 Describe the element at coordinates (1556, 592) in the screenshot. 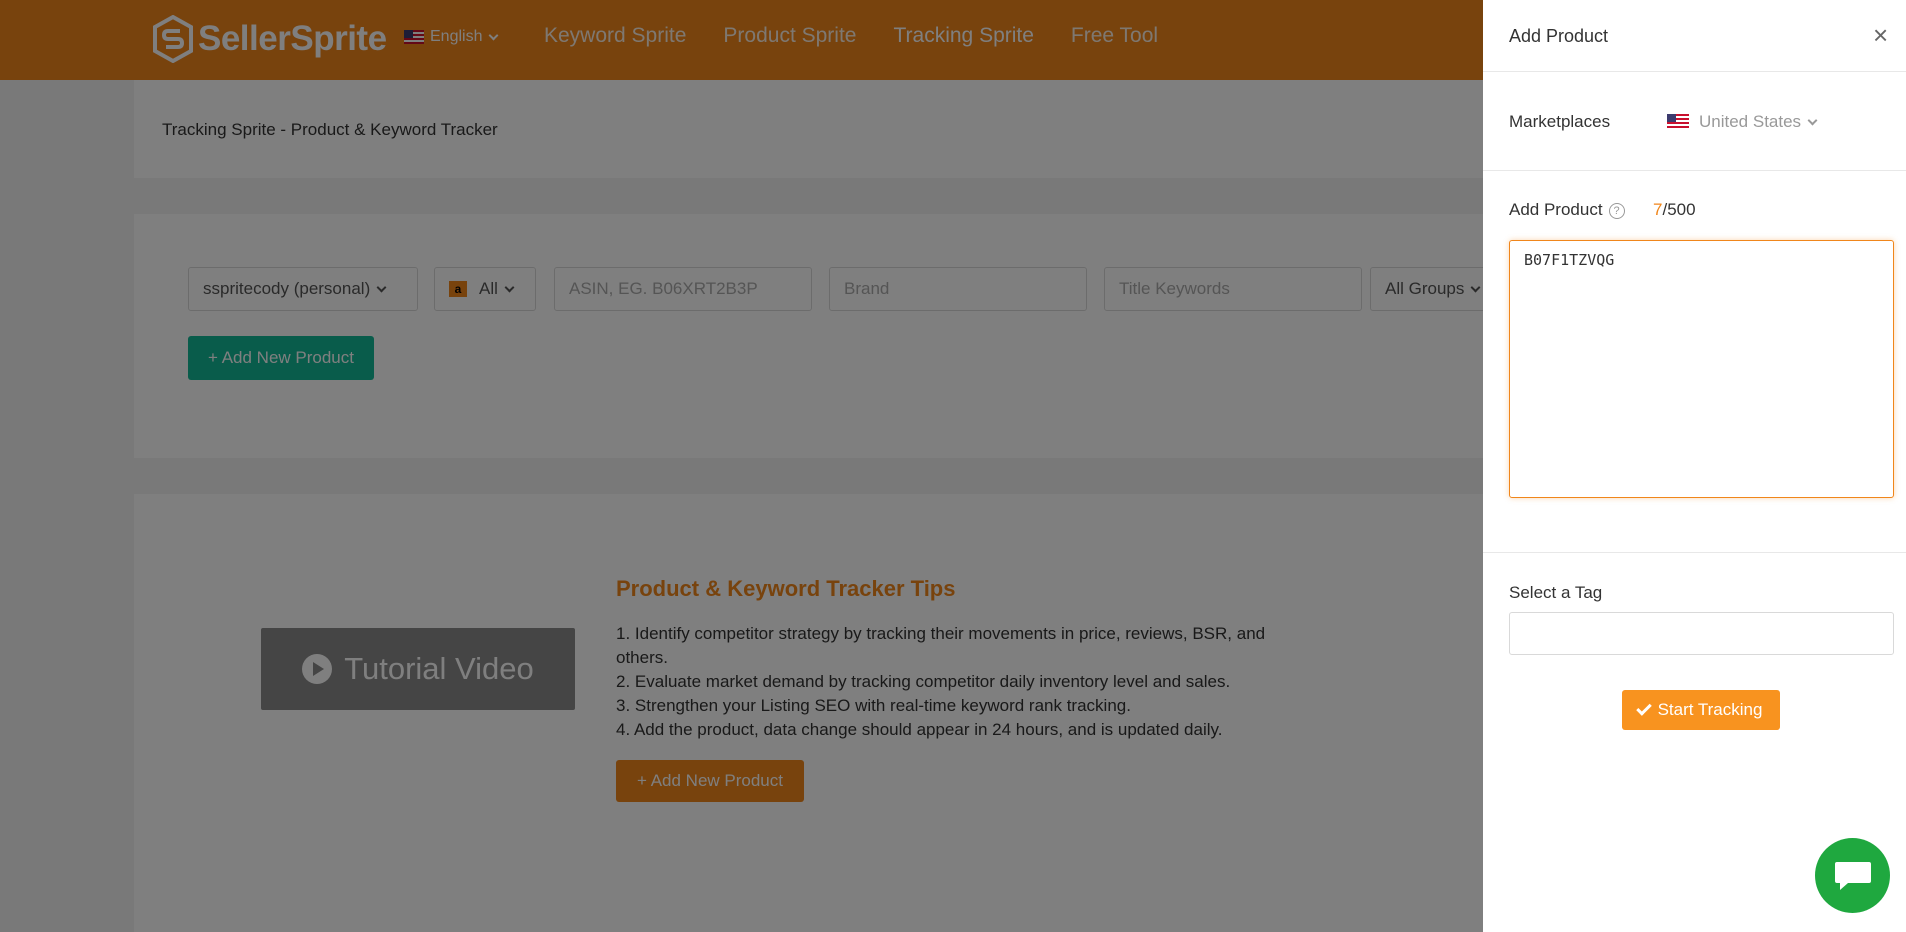

I see `select-tag-label: Select a Tag` at that location.